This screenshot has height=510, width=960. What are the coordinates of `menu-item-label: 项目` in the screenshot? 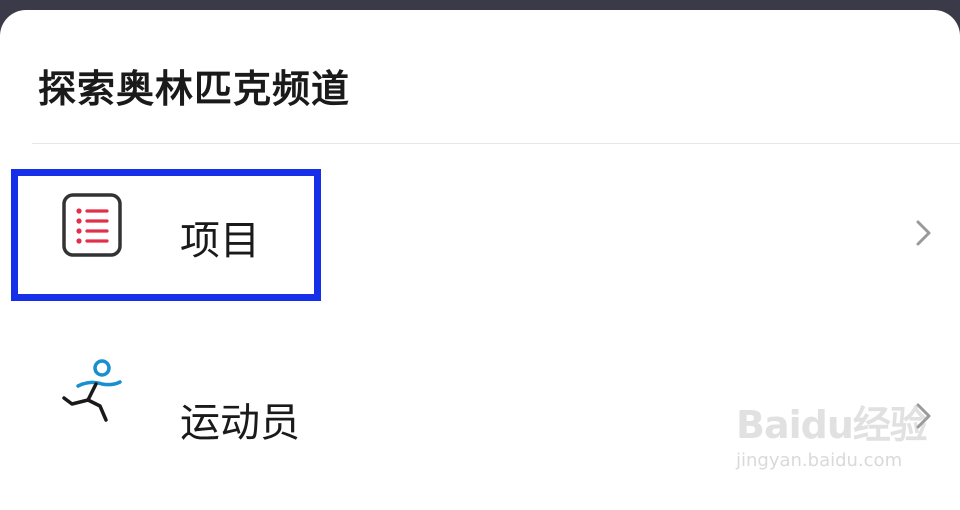 It's located at (220, 241).